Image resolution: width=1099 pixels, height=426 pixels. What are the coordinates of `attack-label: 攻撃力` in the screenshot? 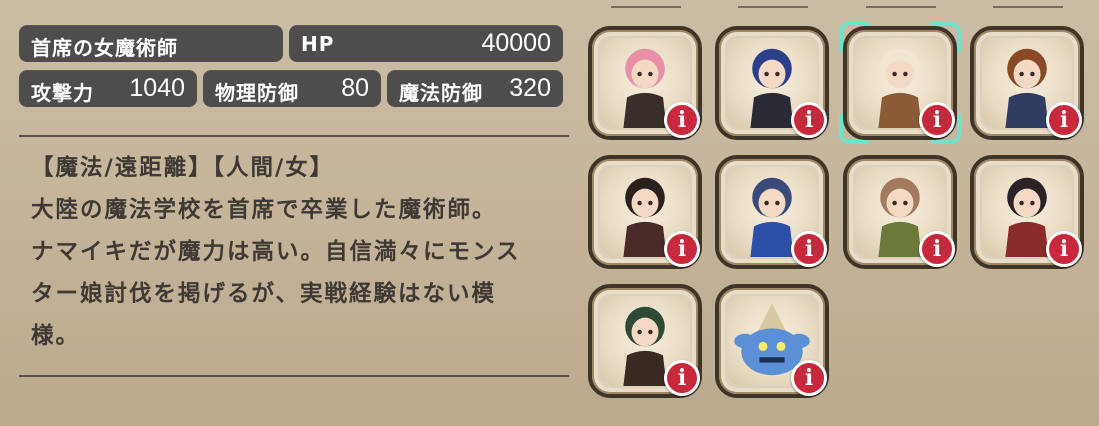 It's located at (62, 93).